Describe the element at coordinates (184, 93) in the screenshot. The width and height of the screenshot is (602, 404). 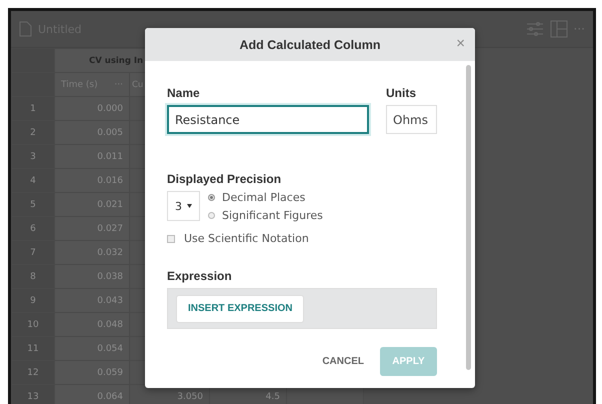
I see `name-label: Name` at that location.